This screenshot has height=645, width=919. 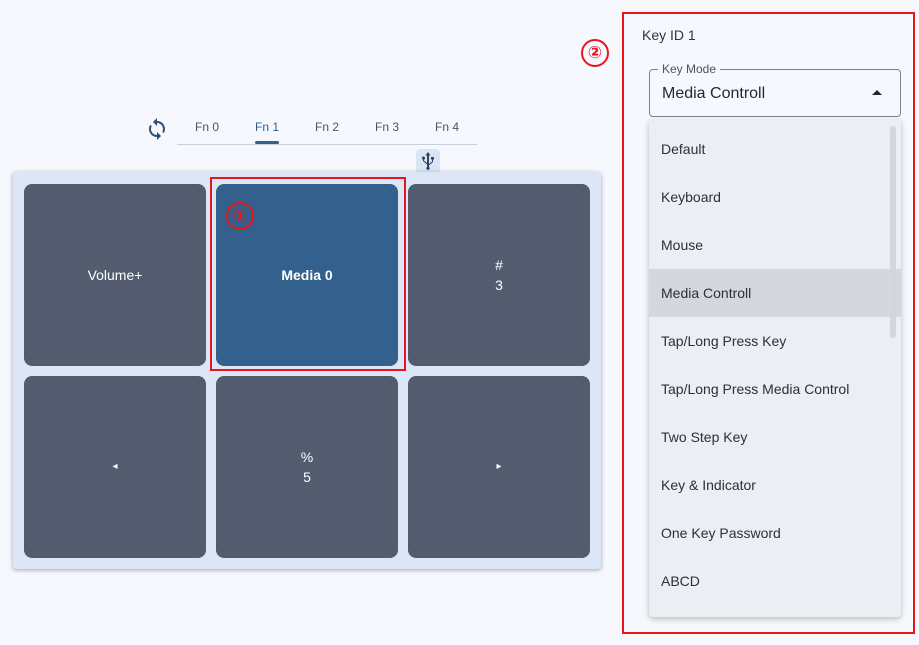 I want to click on callout-number-1: ①, so click(x=240, y=216).